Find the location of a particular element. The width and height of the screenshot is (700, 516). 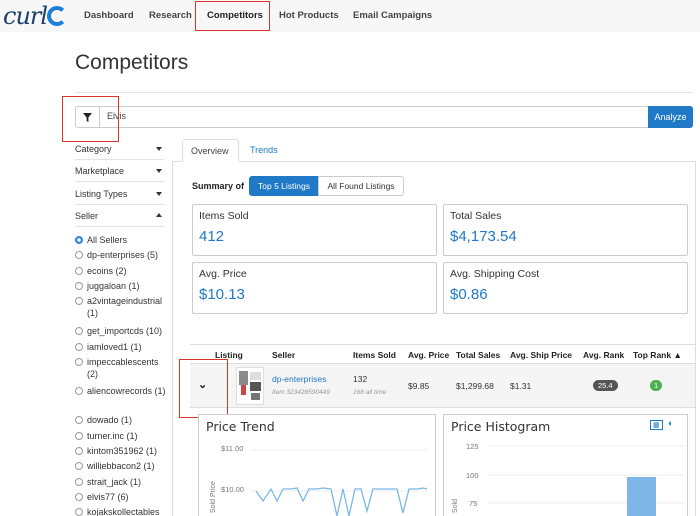

seller-label: iamloved1 (1) is located at coordinates (114, 347).